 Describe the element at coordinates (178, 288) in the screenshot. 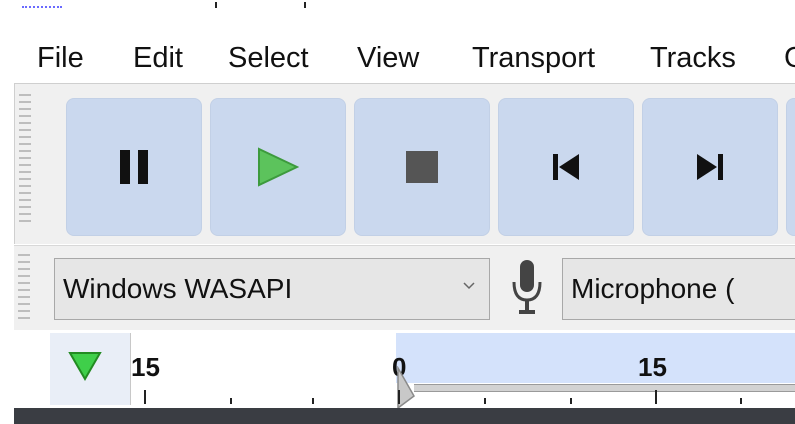

I see `audio-host-value: Windows WASAPI` at that location.